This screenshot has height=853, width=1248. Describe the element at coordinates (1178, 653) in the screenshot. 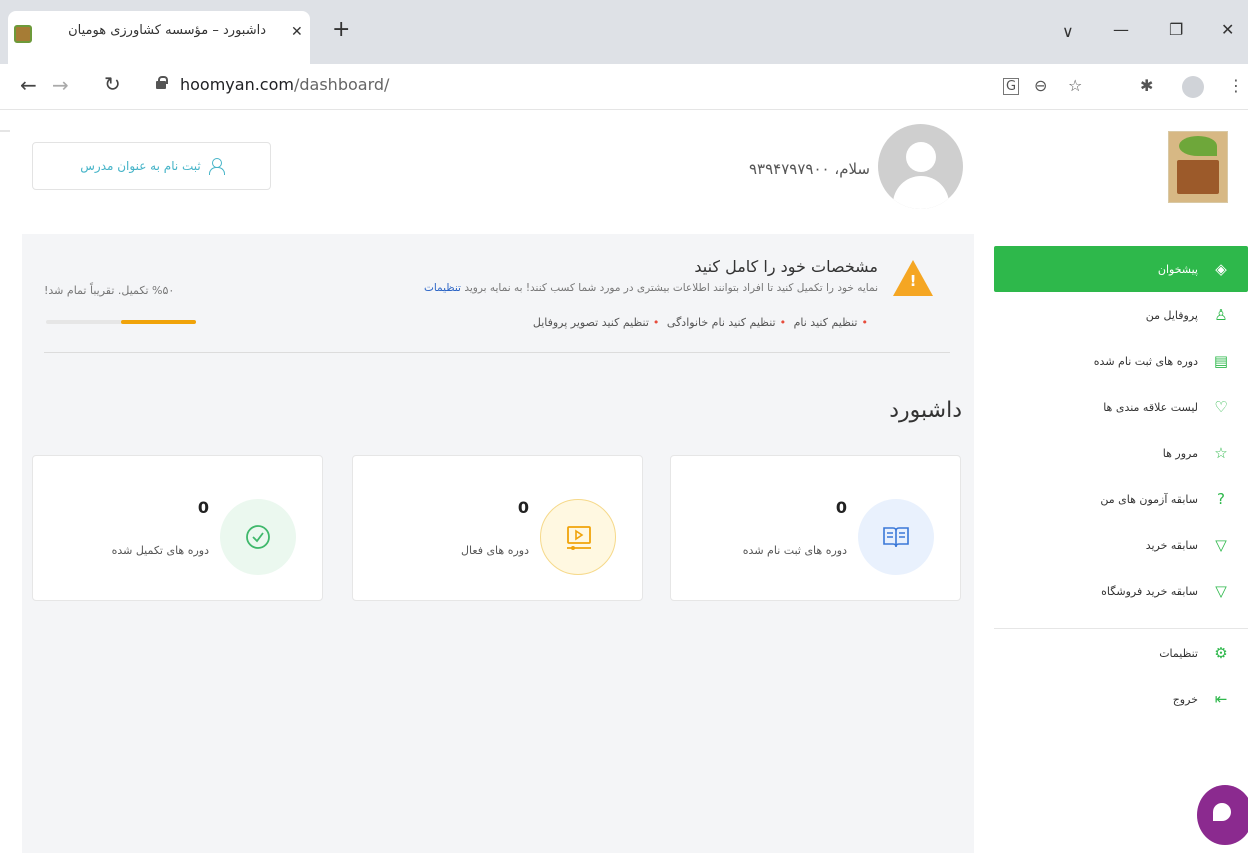

I see `sidebar-item-label: تنظیمات` at that location.